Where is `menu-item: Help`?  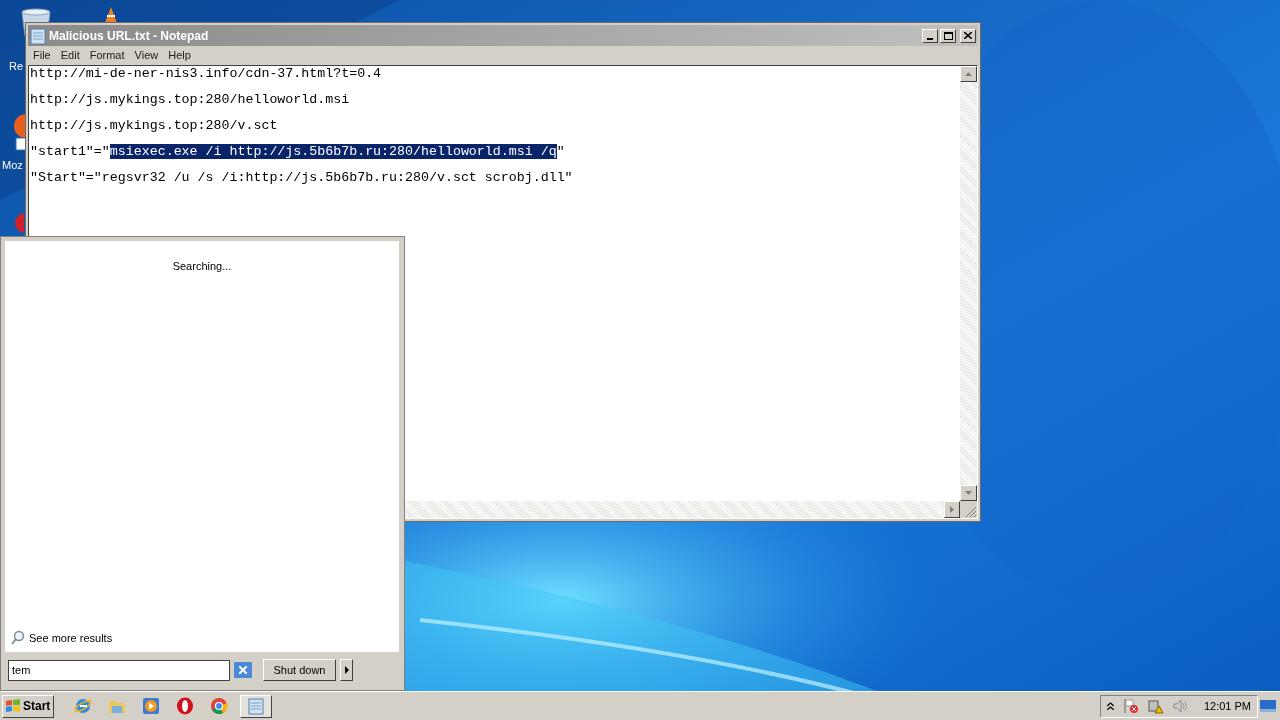 menu-item: Help is located at coordinates (179, 55).